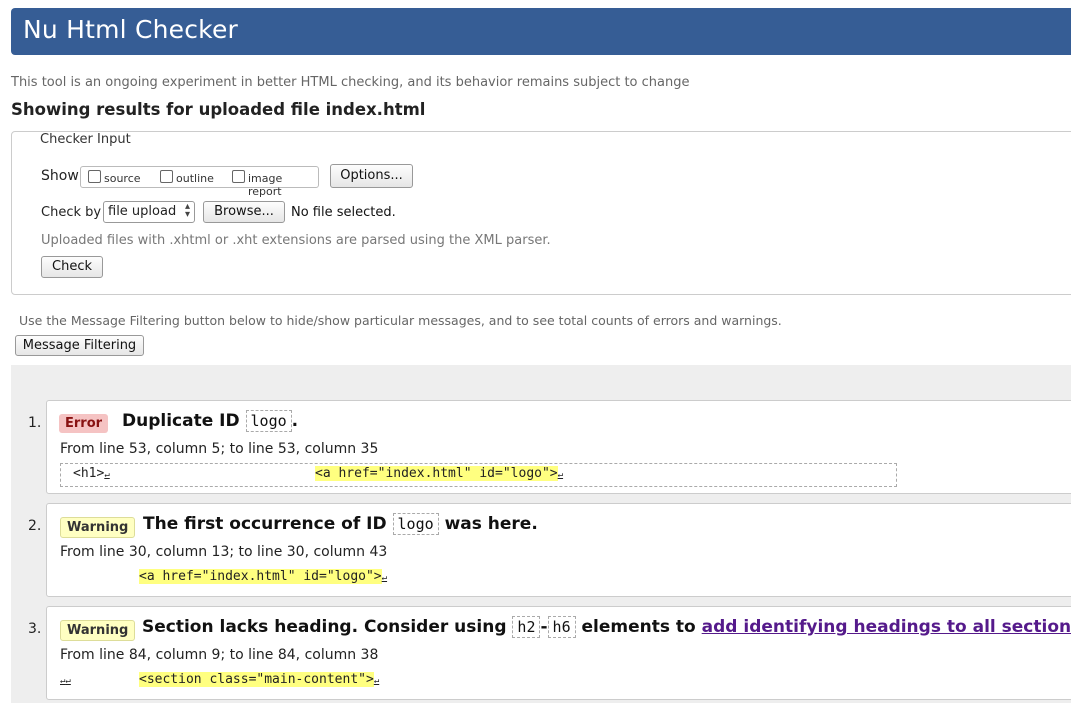  What do you see at coordinates (295, 421) in the screenshot?
I see `message-text-part: .` at bounding box center [295, 421].